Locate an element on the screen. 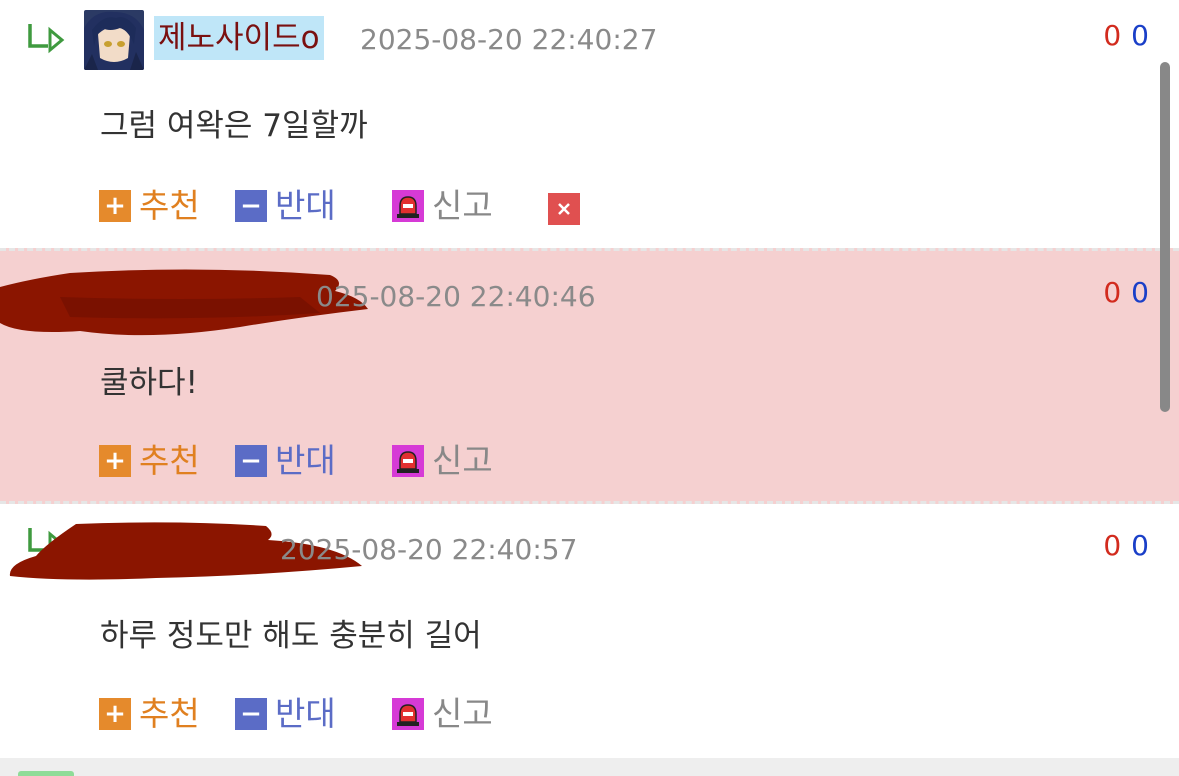  comment-datetime: 2025-08-20 22:40:57 is located at coordinates (429, 549).